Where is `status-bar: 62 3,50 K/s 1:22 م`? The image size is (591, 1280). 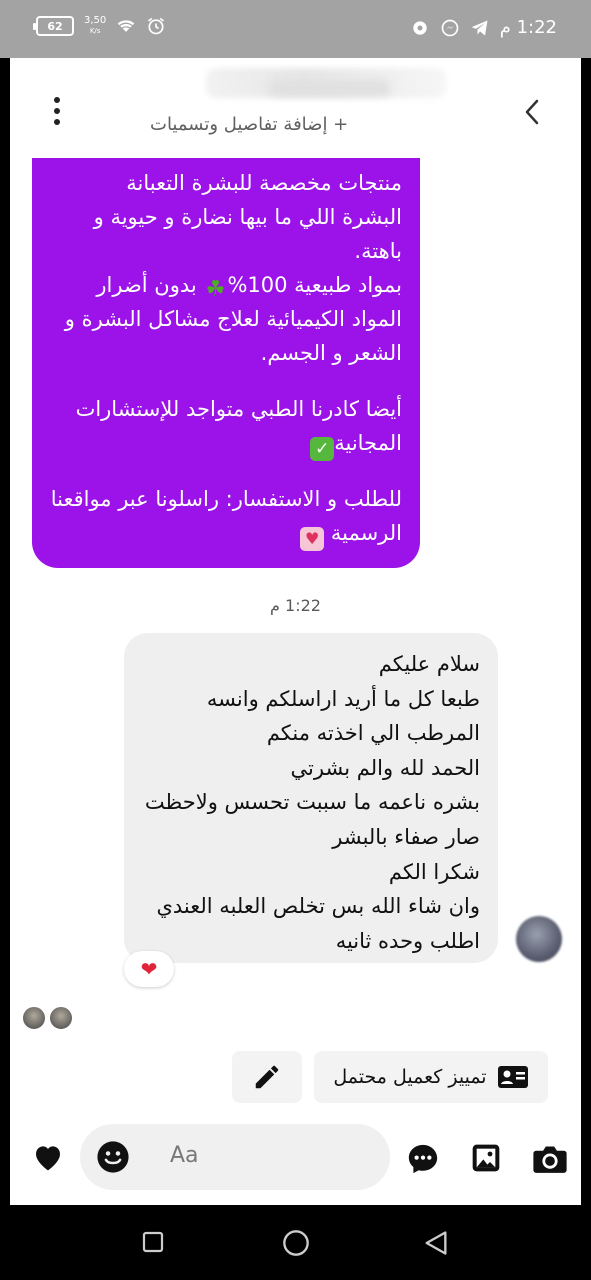
status-bar: 62 3,50 K/s 1:22 م is located at coordinates (295, 29).